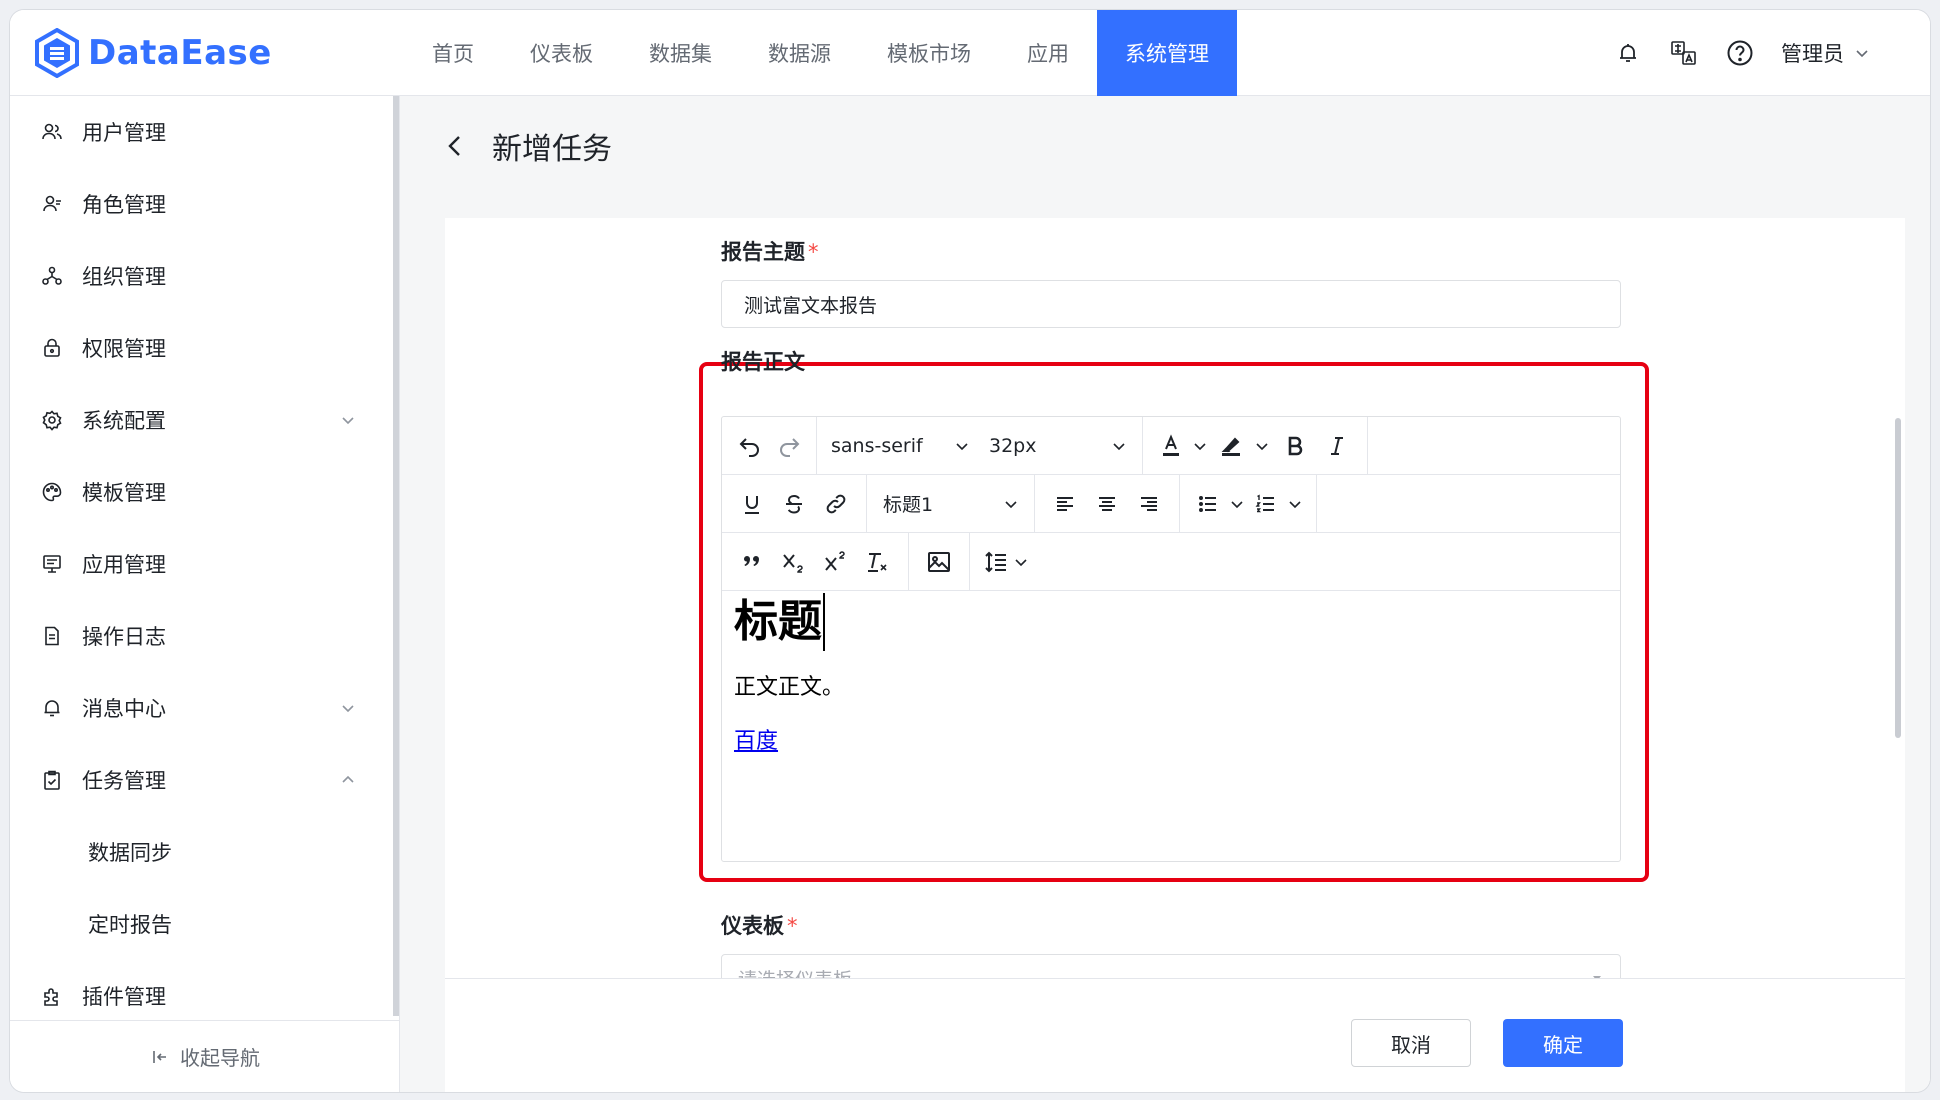  Describe the element at coordinates (180, 53) in the screenshot. I see `app-name: DataEase` at that location.